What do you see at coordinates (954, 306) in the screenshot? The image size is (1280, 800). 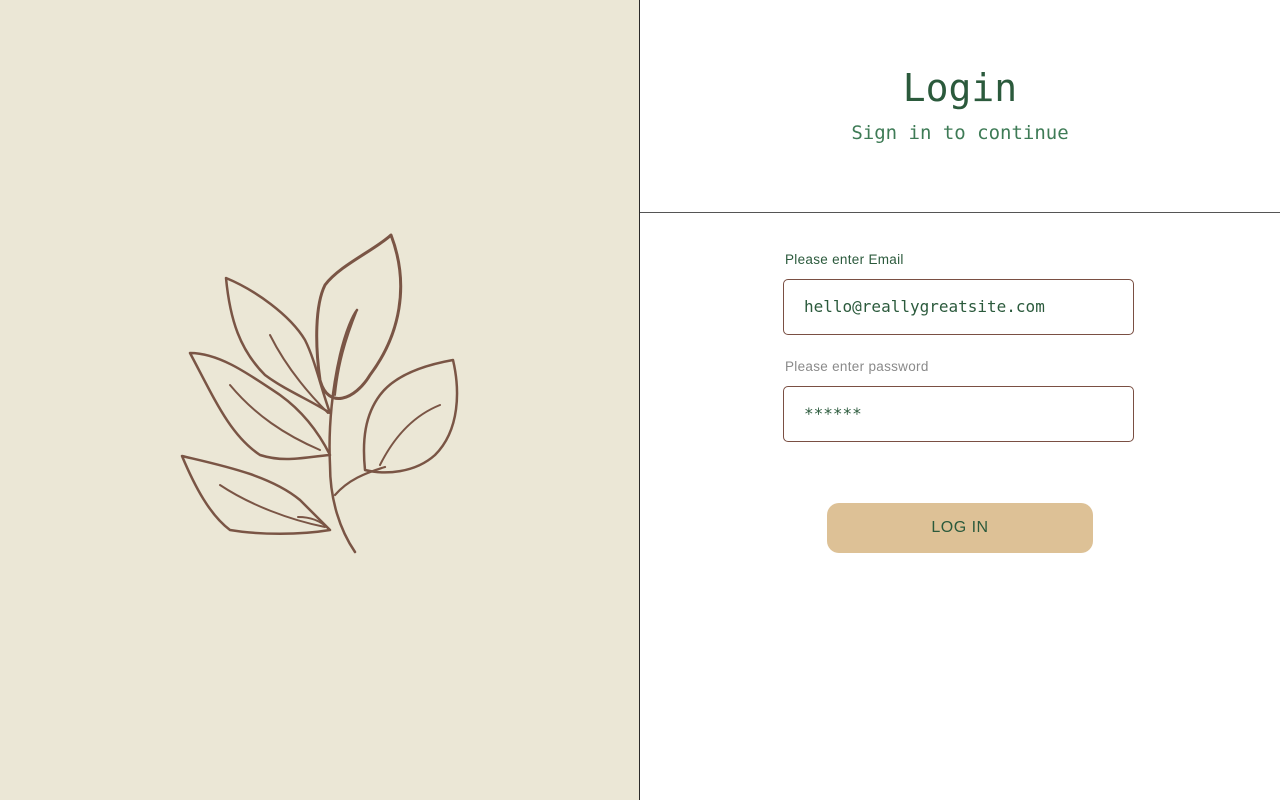 I see `email-field` at bounding box center [954, 306].